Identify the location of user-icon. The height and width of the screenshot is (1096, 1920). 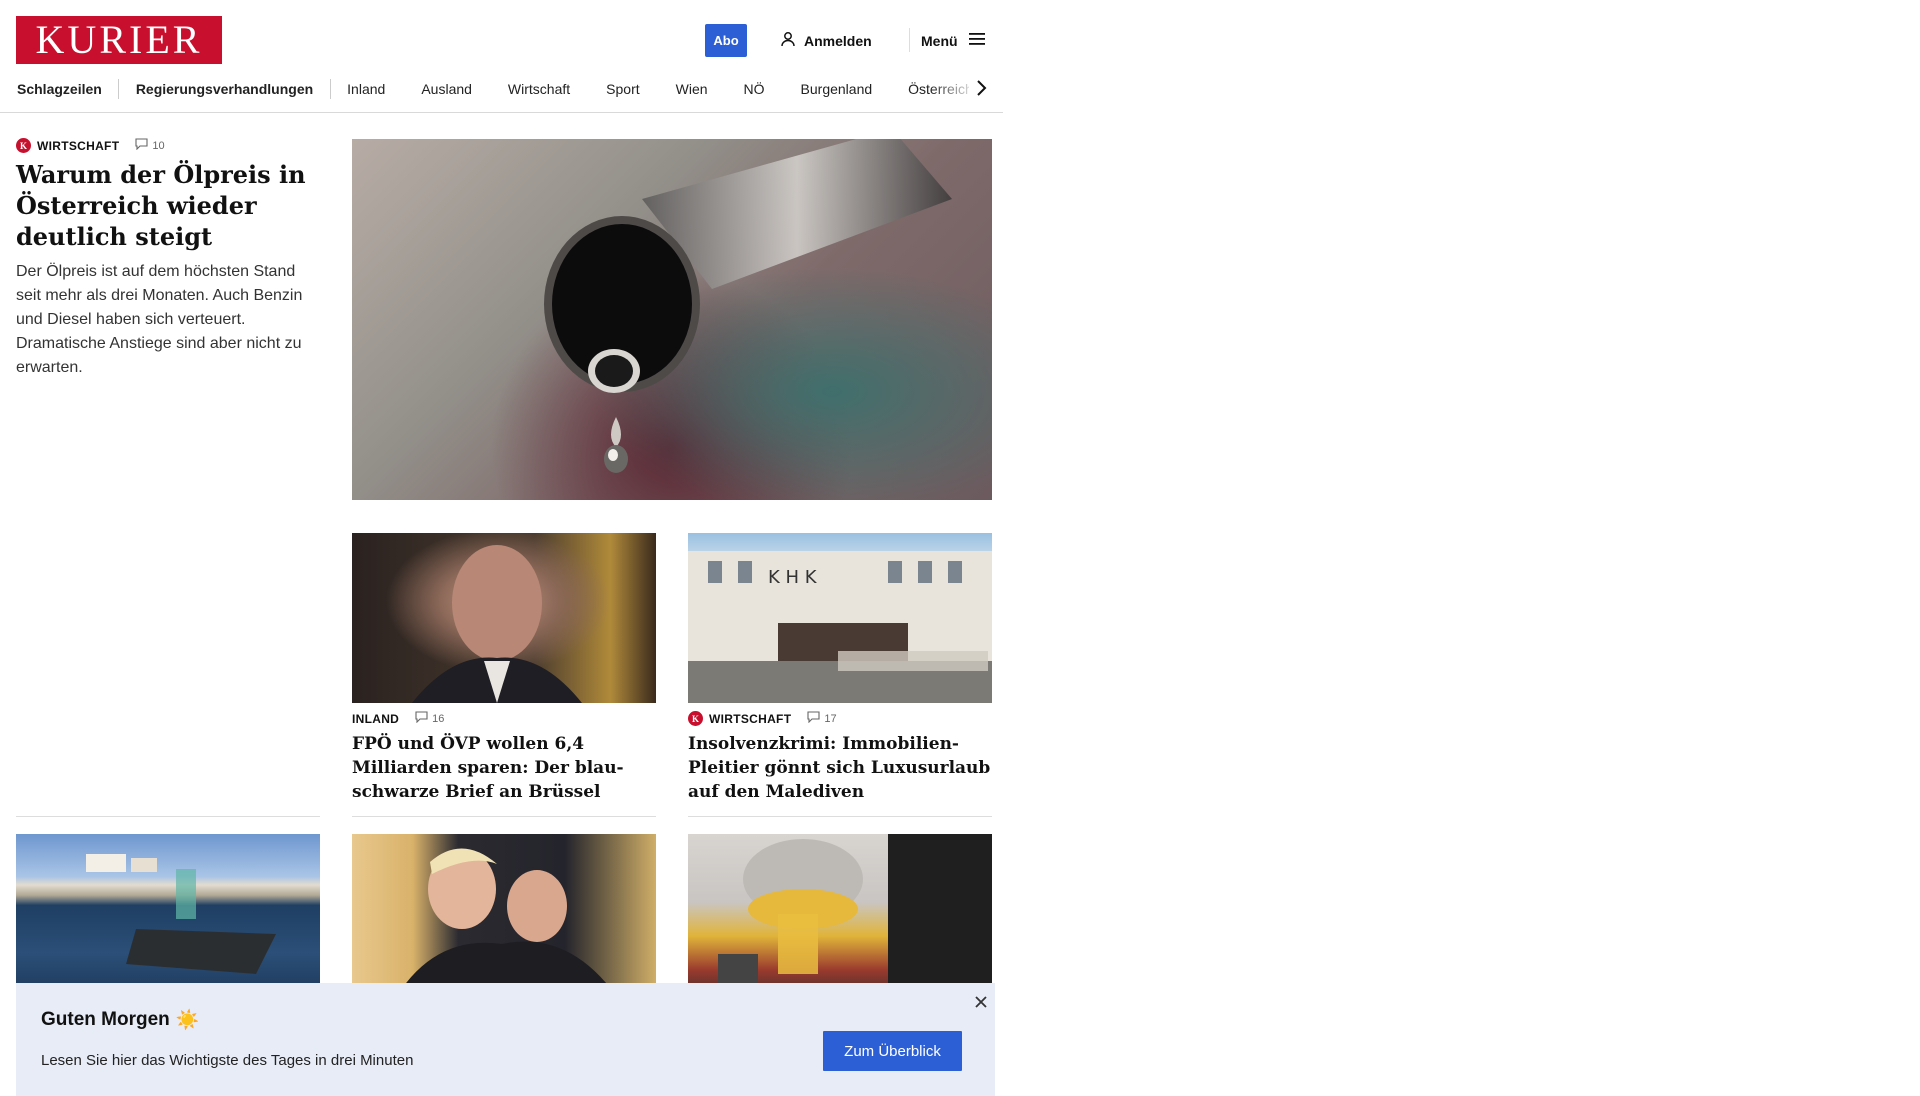
(788, 40).